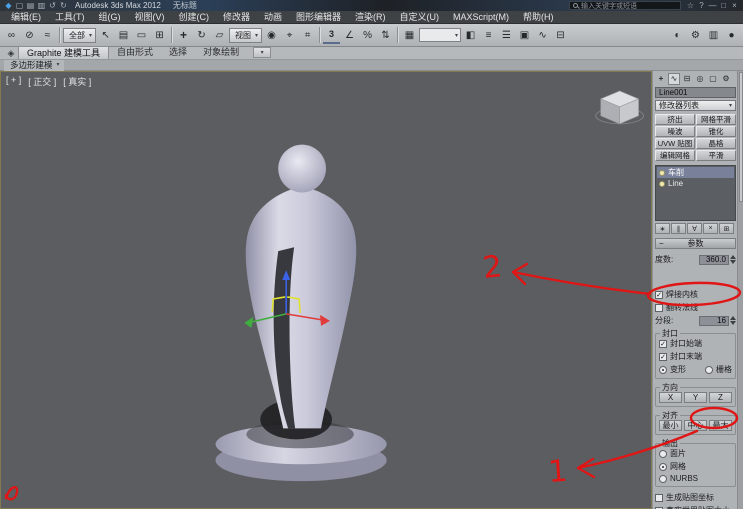  I want to click on flip-normals-checkbox, so click(659, 307).